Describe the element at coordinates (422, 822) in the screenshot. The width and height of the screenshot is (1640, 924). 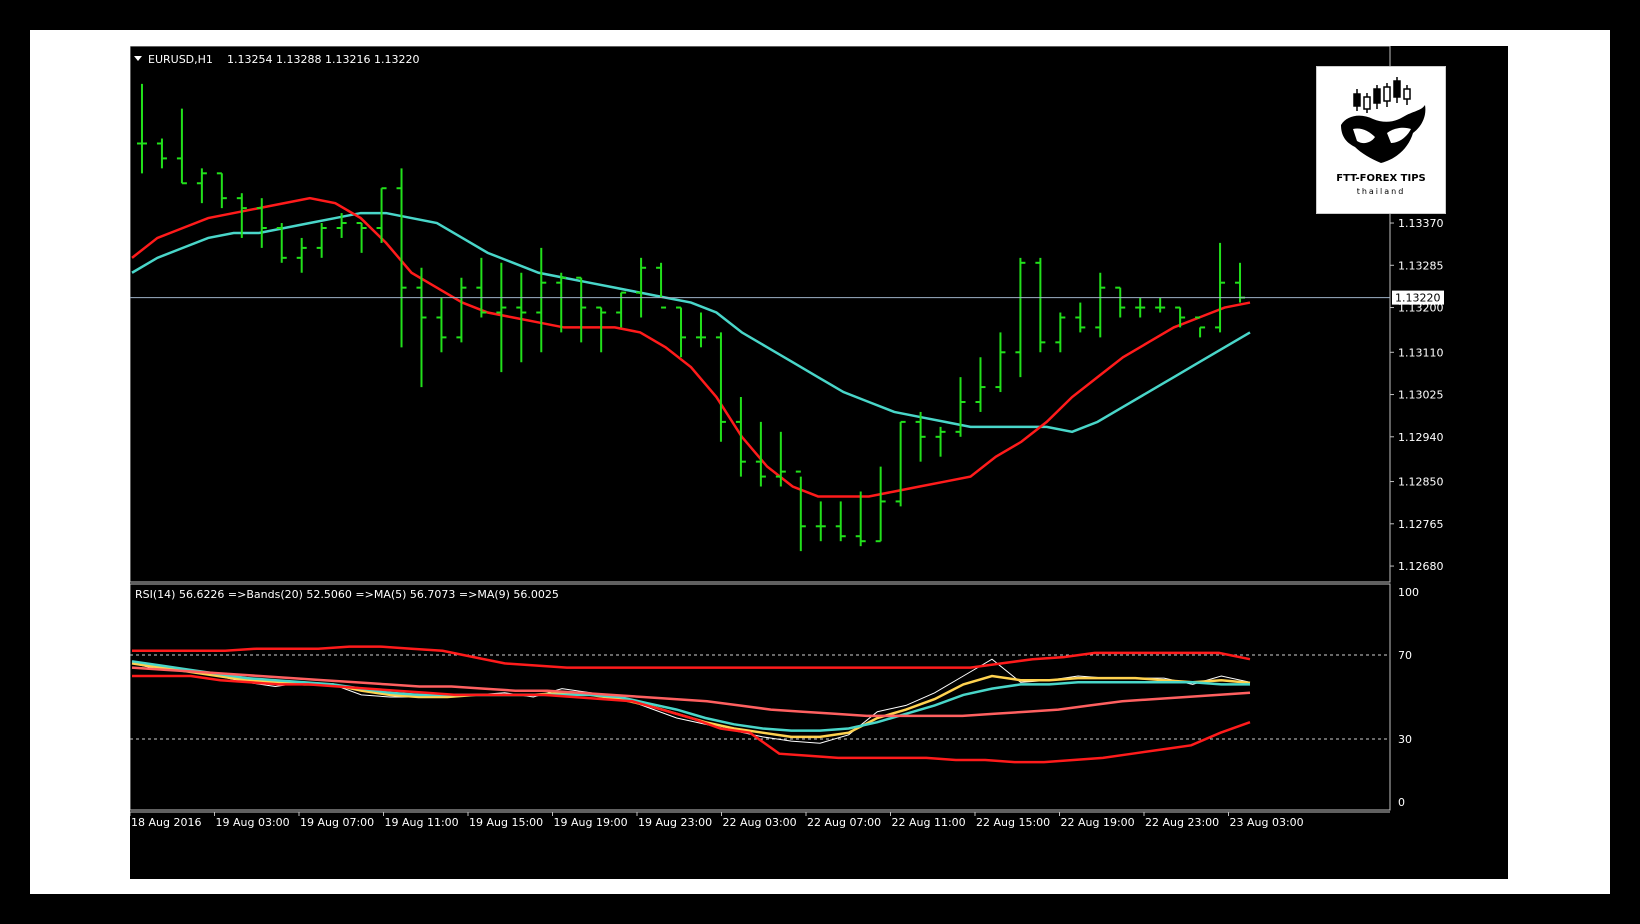
I see `time-tick-label: 19 Aug 11:00` at that location.